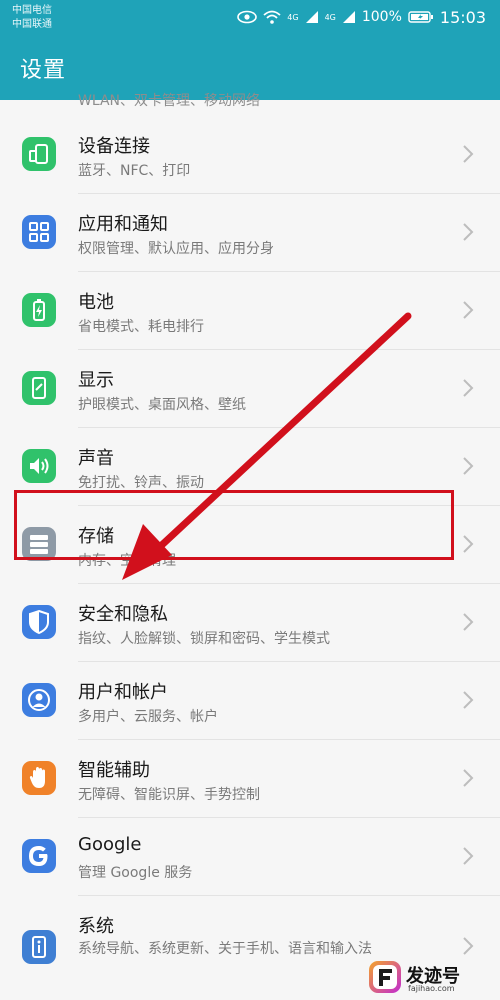 The image size is (500, 1000). What do you see at coordinates (250, 779) in the screenshot?
I see `settings-item-smart-assistance: 智能辅助 无障碍、智能识屏、手势控制` at bounding box center [250, 779].